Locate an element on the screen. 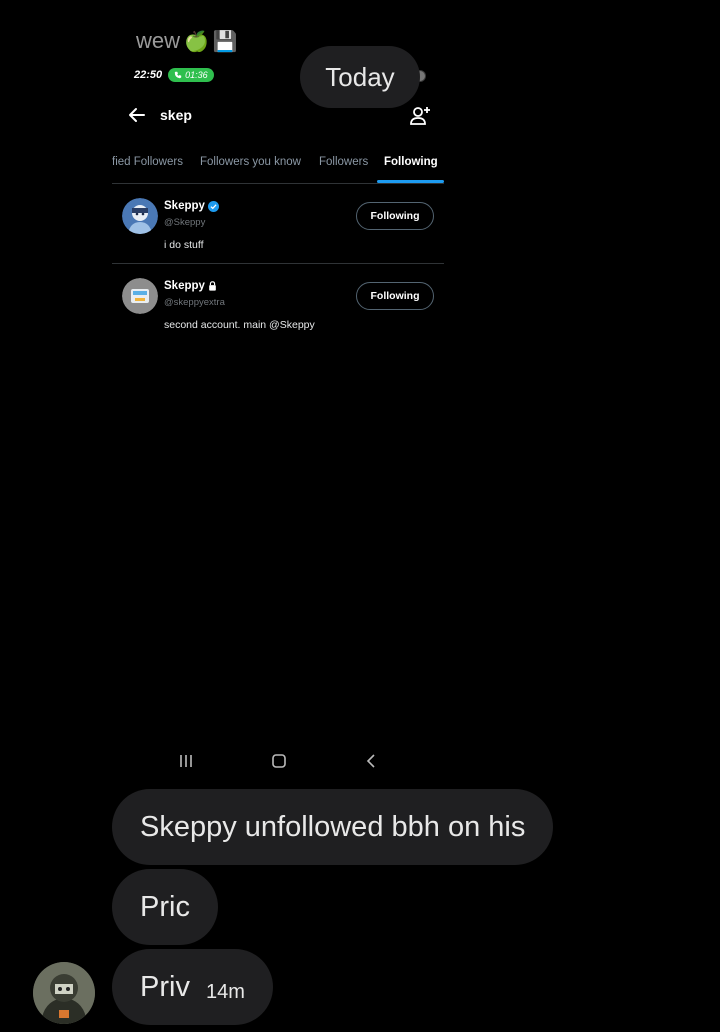 This screenshot has height=1032, width=720. message-text: Priv is located at coordinates (165, 986).